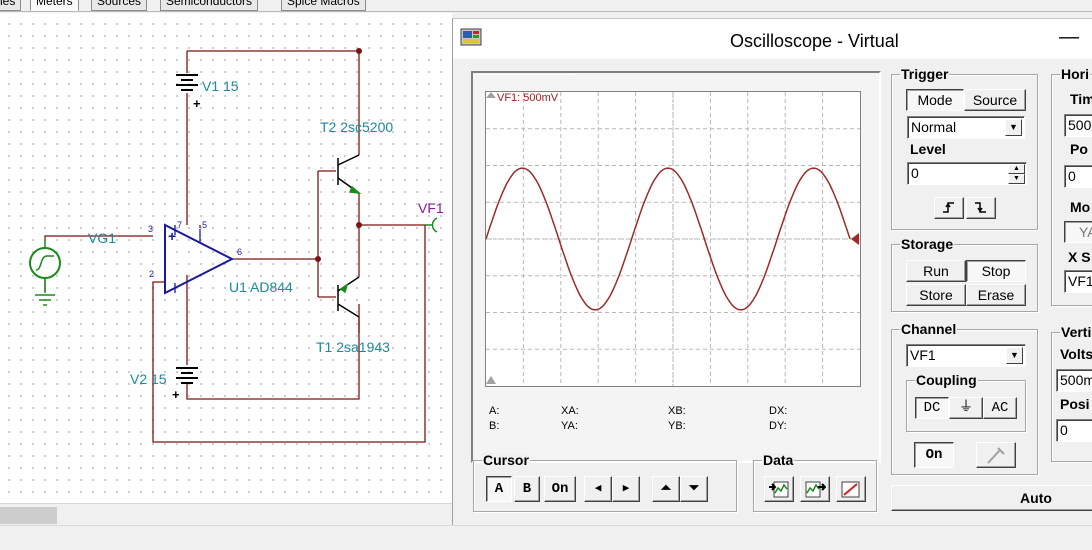 This screenshot has height=550, width=1092. What do you see at coordinates (348, 297) in the screenshot?
I see `transistor-t1-icon` at bounding box center [348, 297].